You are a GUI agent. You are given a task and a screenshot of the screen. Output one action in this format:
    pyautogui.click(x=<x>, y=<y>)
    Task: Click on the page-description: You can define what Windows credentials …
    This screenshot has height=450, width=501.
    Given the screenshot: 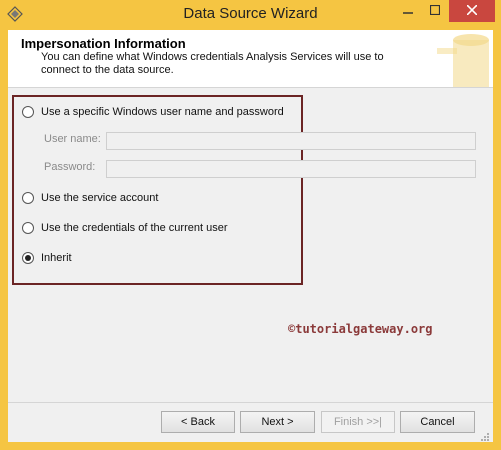 What is the action you would take?
    pyautogui.click(x=212, y=63)
    